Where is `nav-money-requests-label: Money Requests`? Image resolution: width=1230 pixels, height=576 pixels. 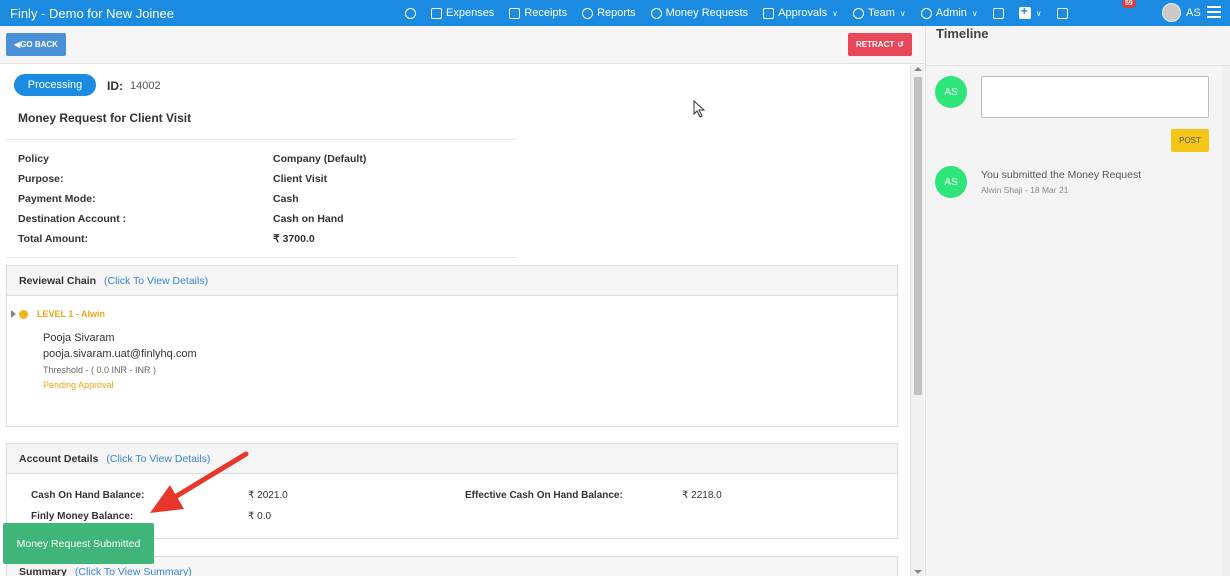 nav-money-requests-label: Money Requests is located at coordinates (707, 13).